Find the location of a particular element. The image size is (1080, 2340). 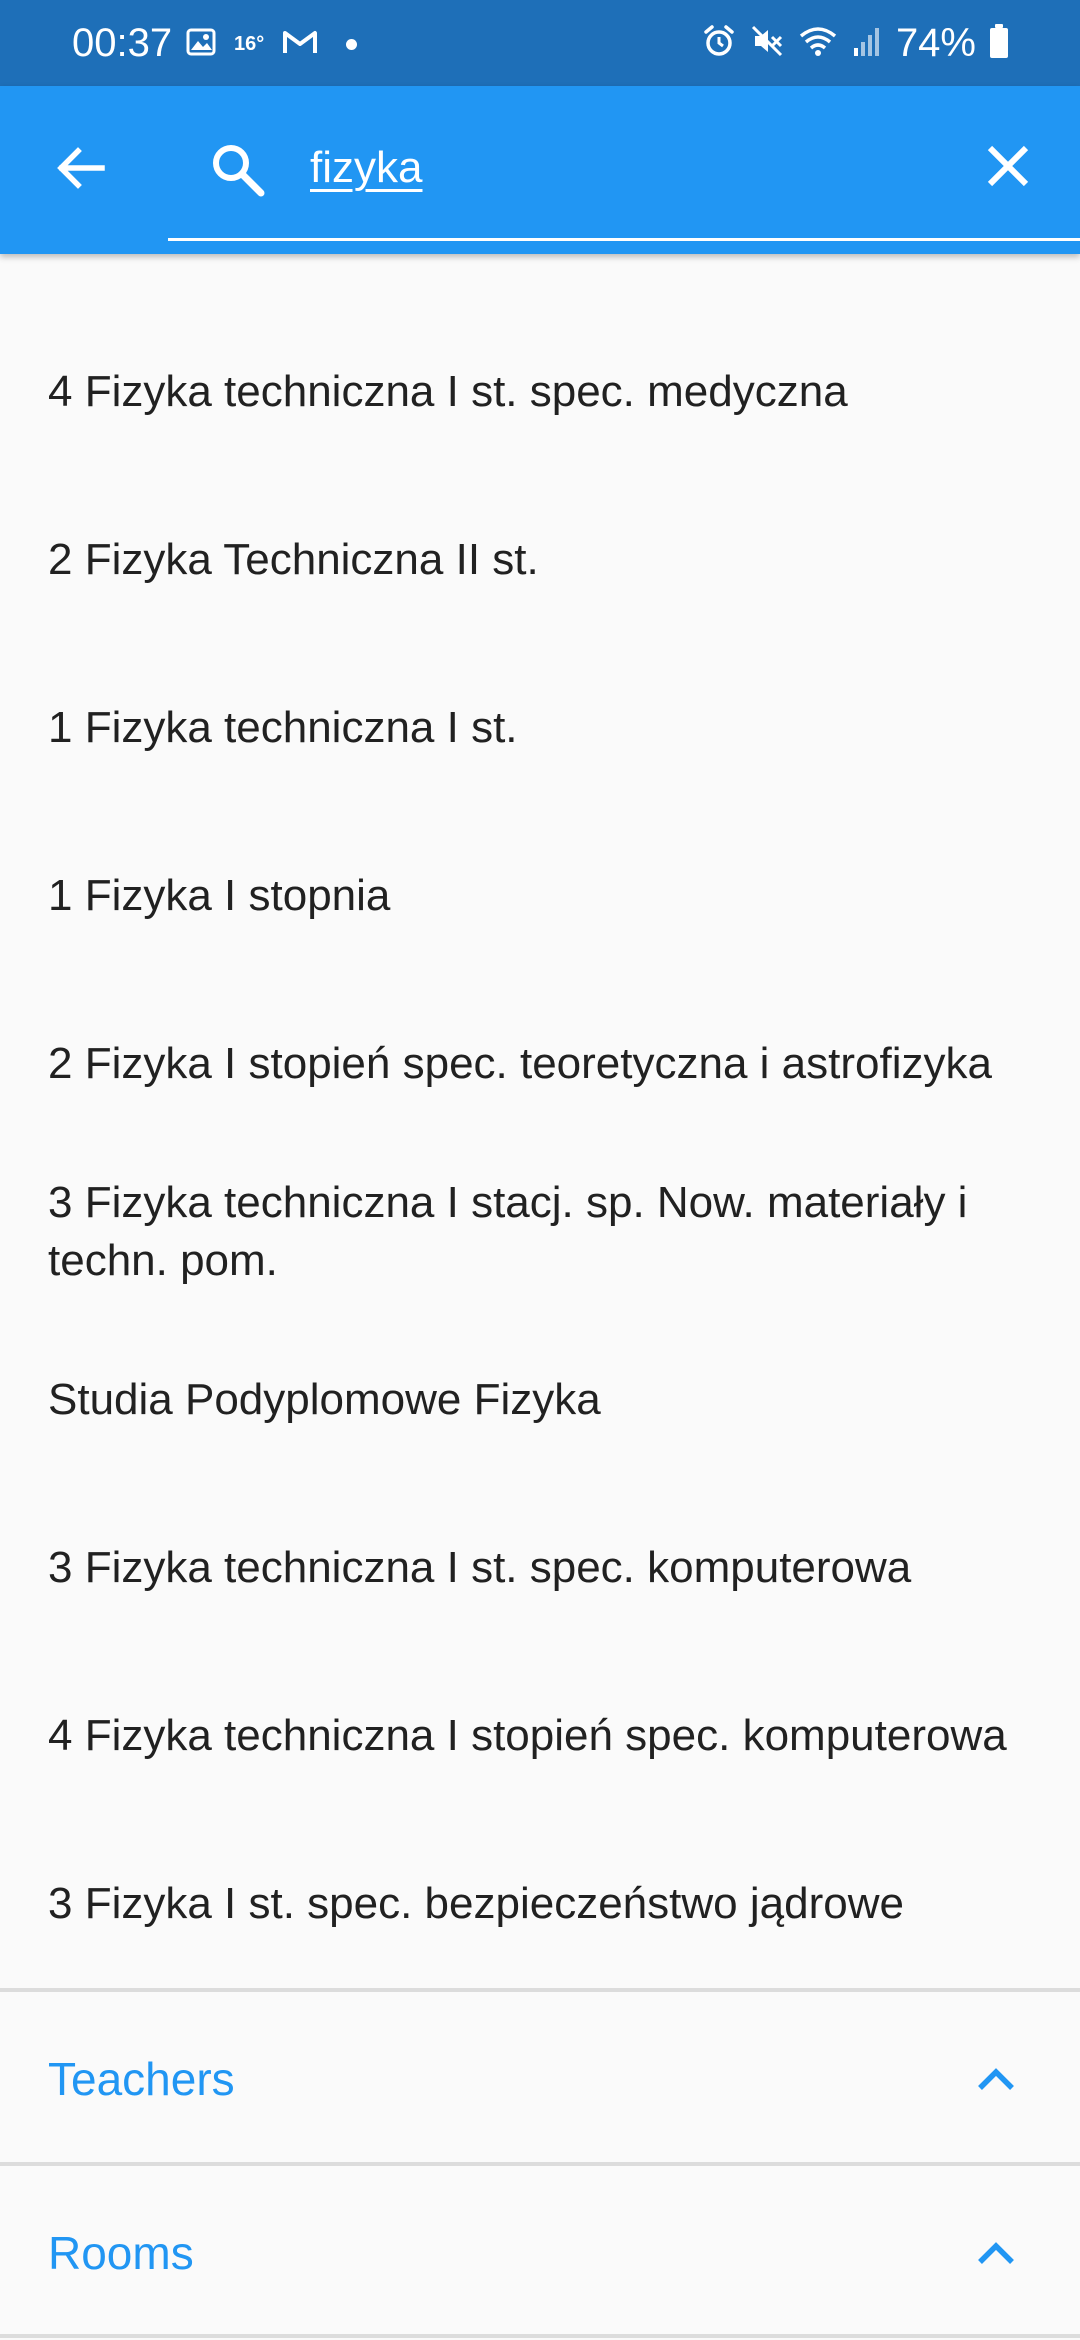

close-icon is located at coordinates (1008, 168).